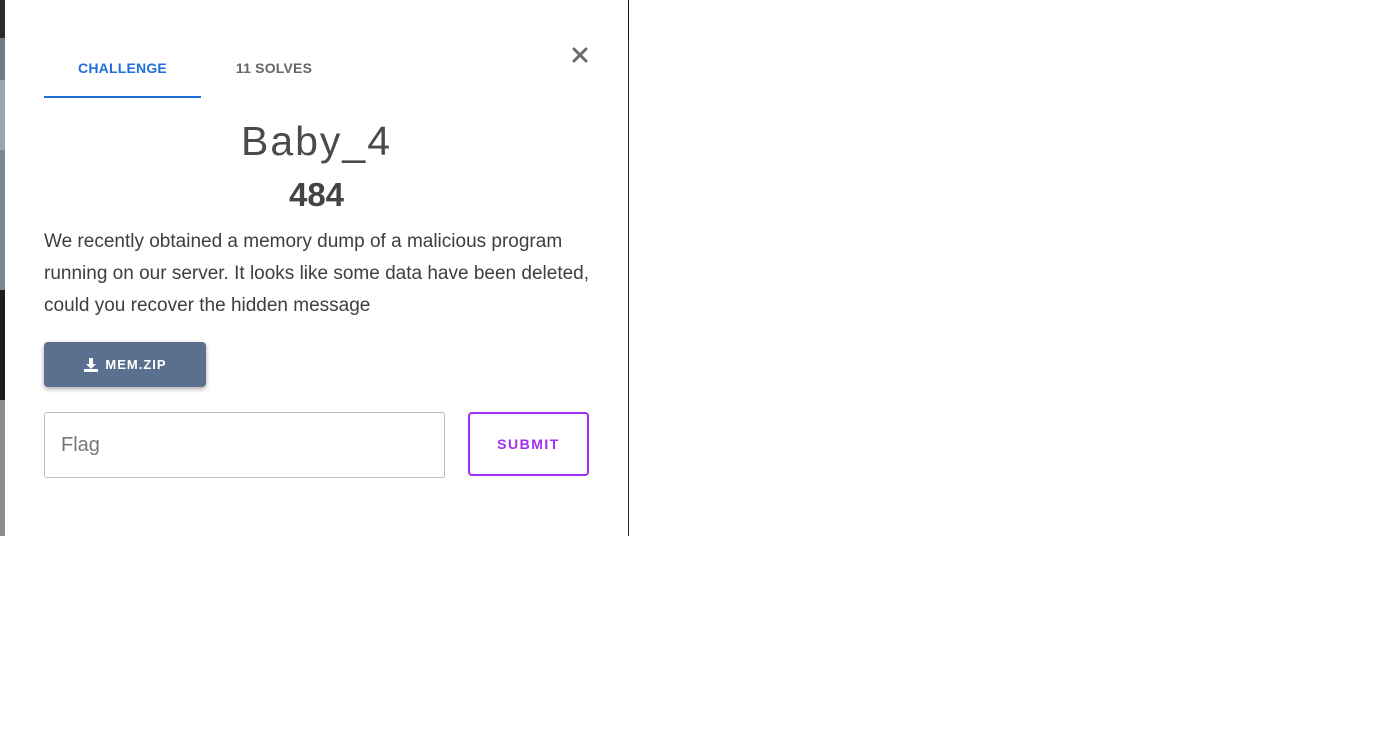  What do you see at coordinates (316, 194) in the screenshot?
I see `challenge-points: 484` at bounding box center [316, 194].